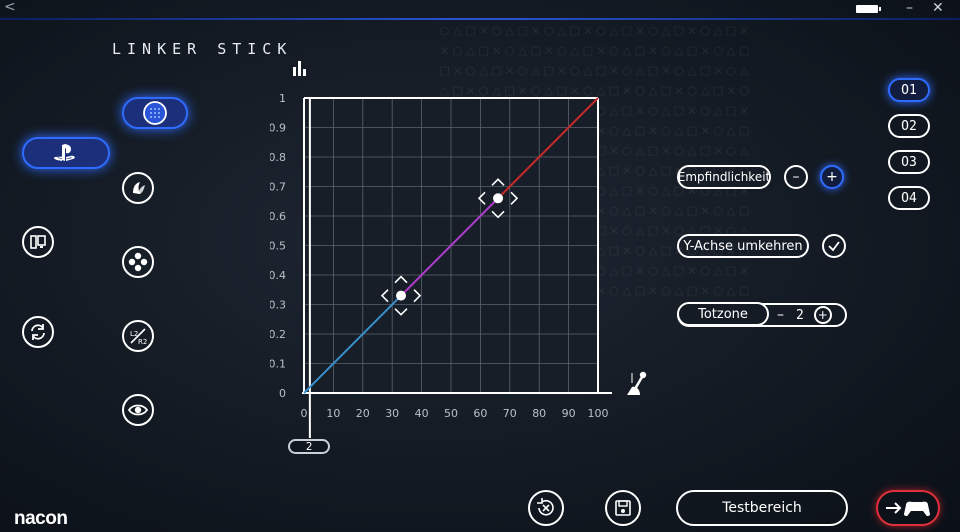  I want to click on nav-playstation-button, so click(66, 153).